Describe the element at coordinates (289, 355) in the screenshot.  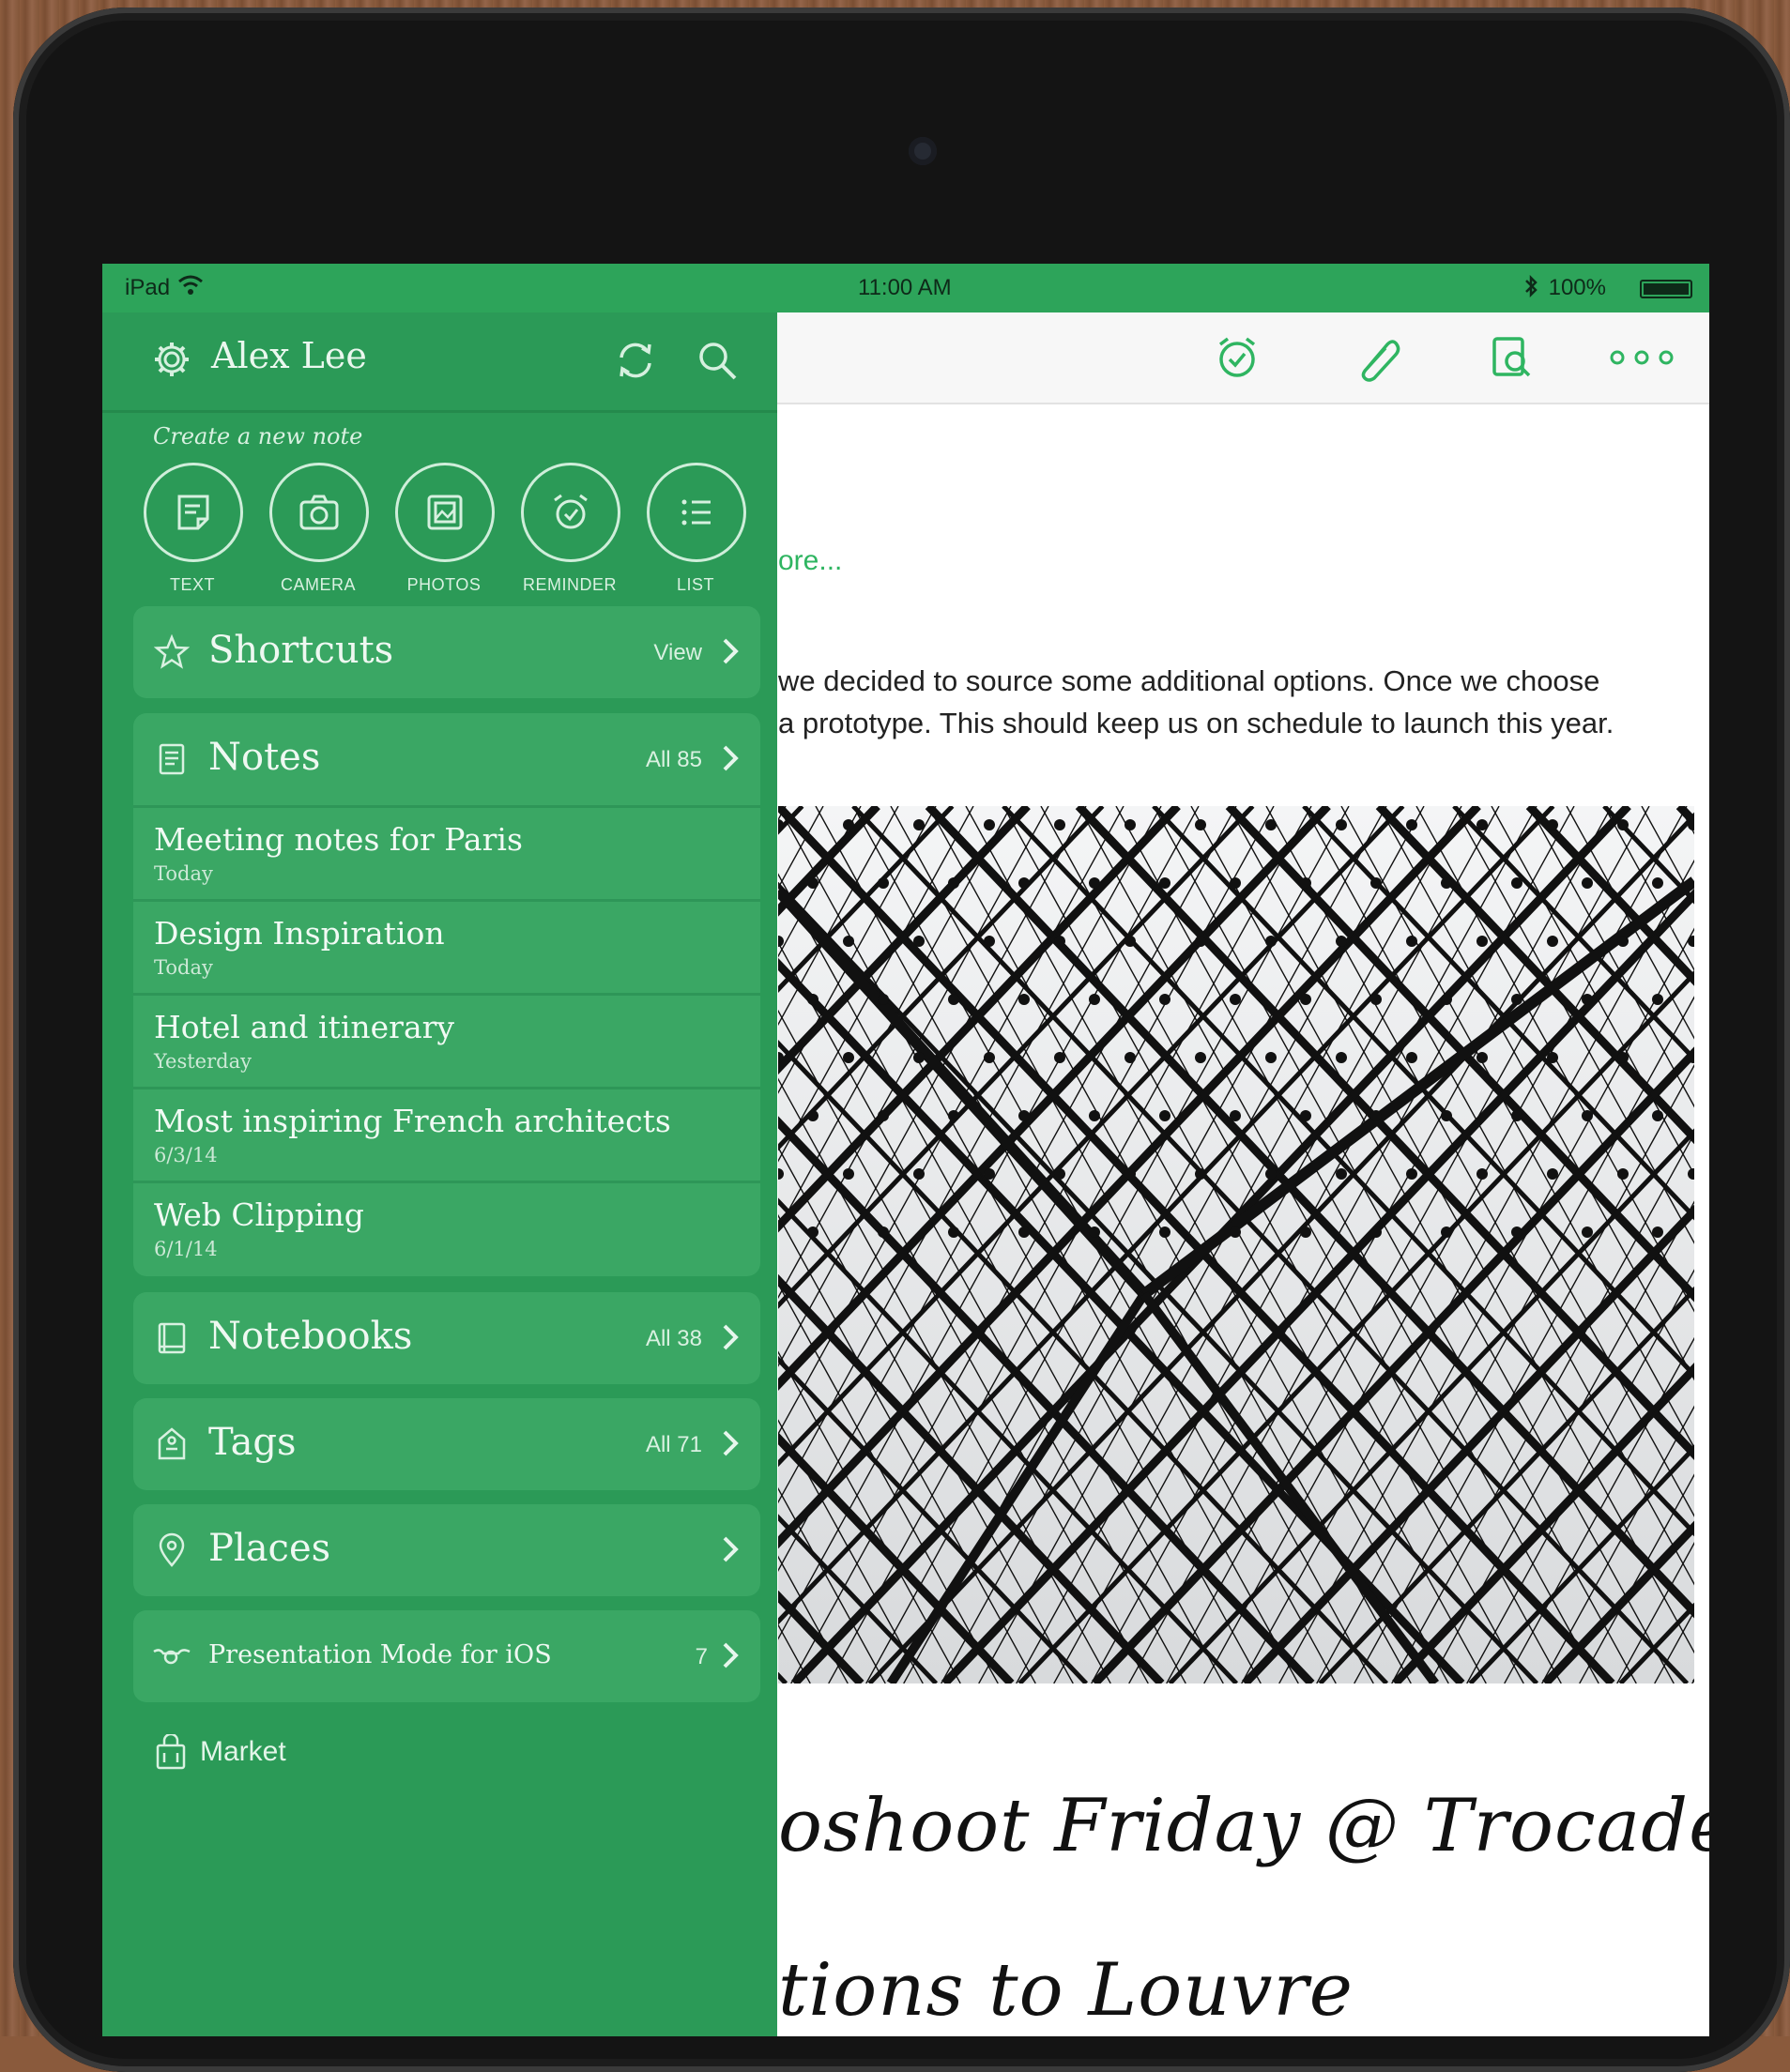
I see `user-name: Alex Lee` at that location.